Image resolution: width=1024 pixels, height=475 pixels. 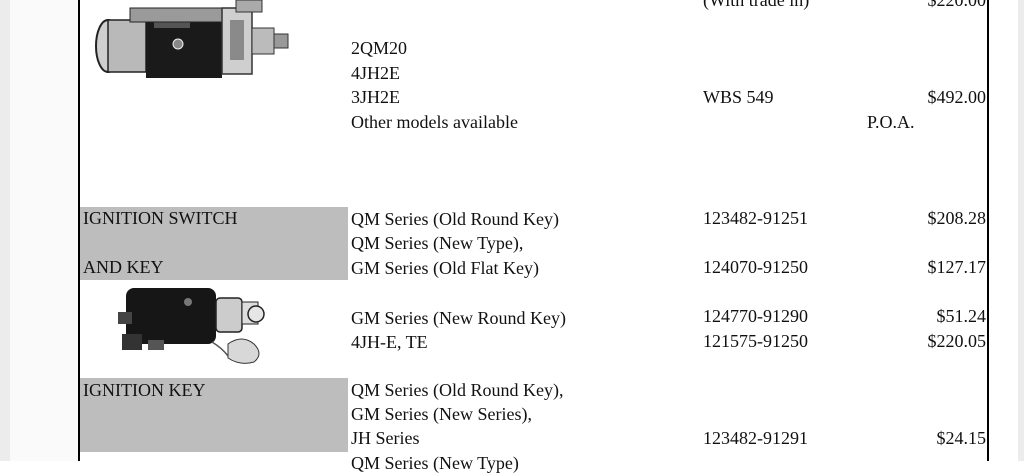 I want to click on starter-price: $492.00, so click(x=957, y=97).